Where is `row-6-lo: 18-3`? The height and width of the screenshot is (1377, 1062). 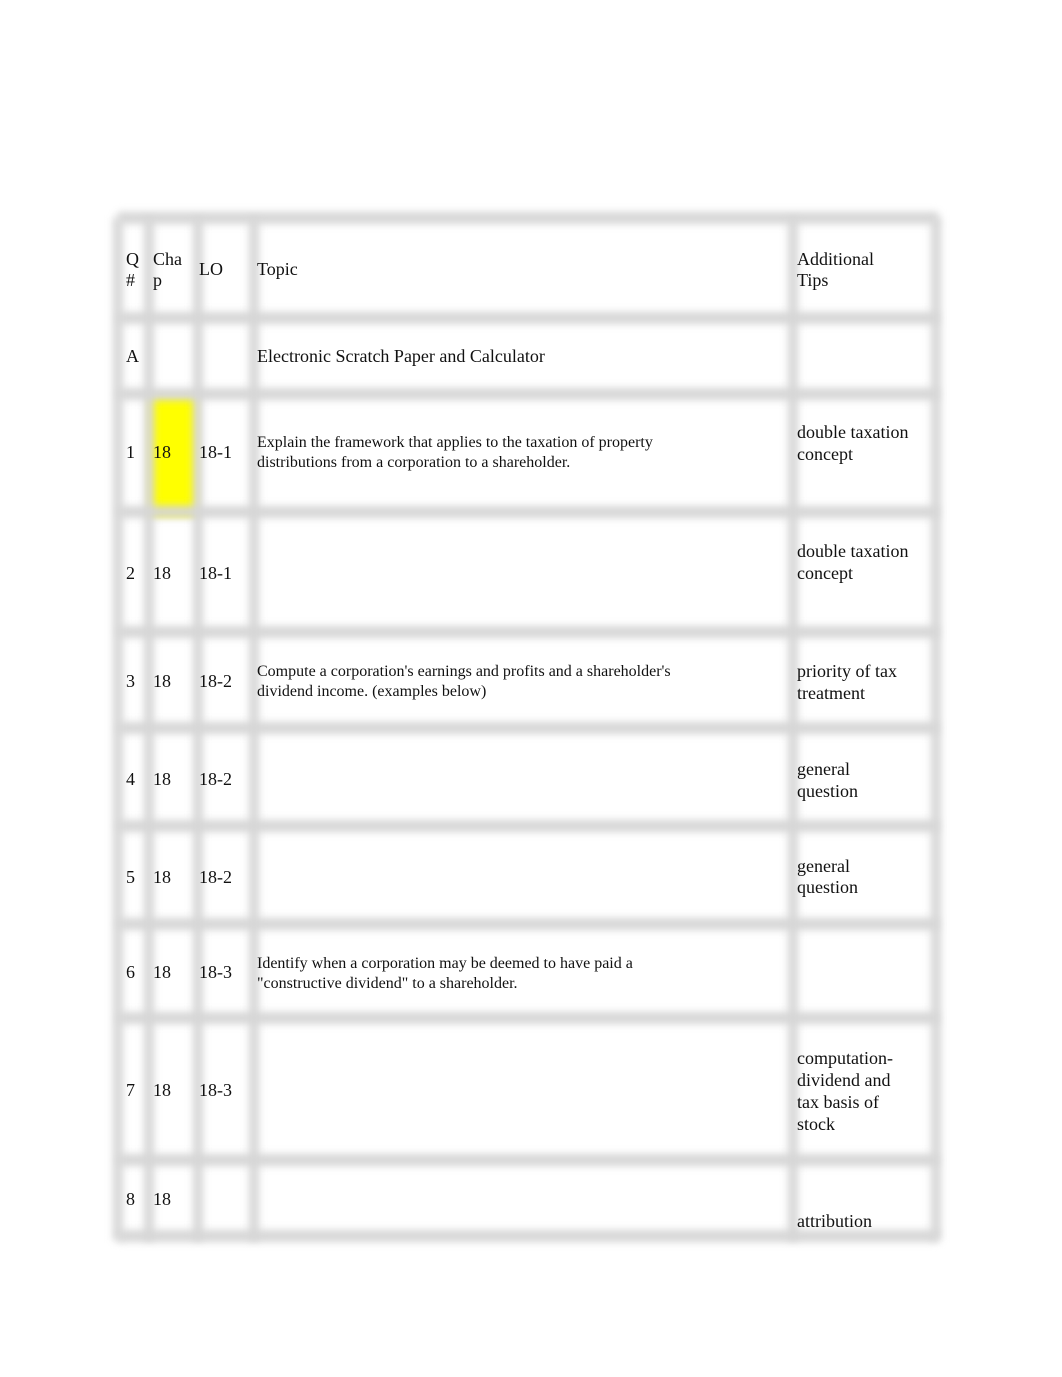 row-6-lo: 18-3 is located at coordinates (215, 972).